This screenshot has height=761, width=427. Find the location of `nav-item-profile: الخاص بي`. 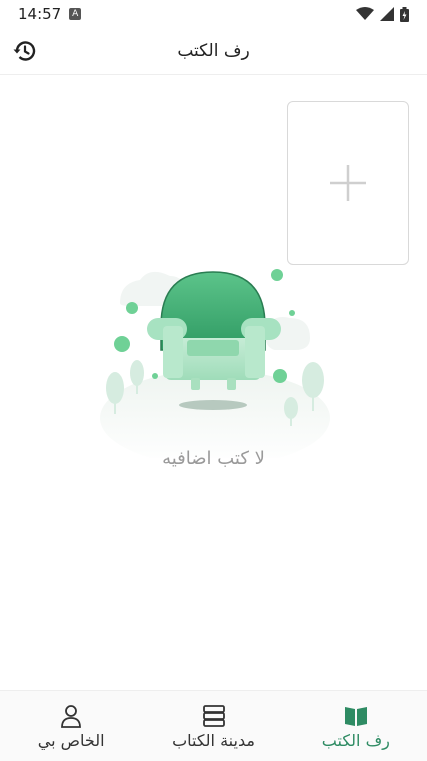

nav-item-profile: الخاص بي is located at coordinates (71, 726).